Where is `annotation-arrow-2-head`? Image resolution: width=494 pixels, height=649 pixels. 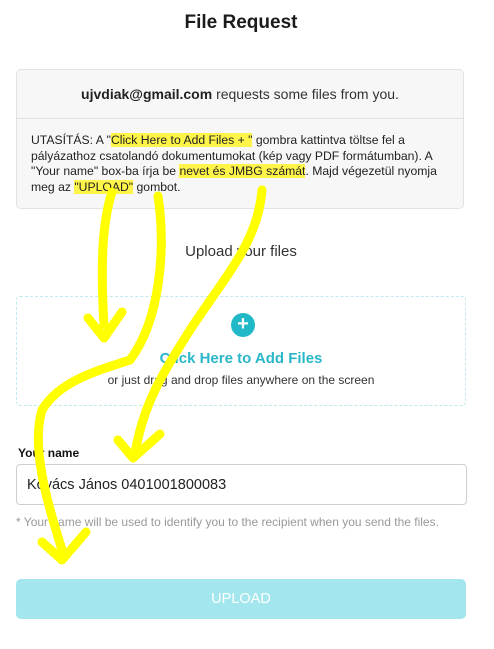 annotation-arrow-2-head is located at coordinates (64, 546).